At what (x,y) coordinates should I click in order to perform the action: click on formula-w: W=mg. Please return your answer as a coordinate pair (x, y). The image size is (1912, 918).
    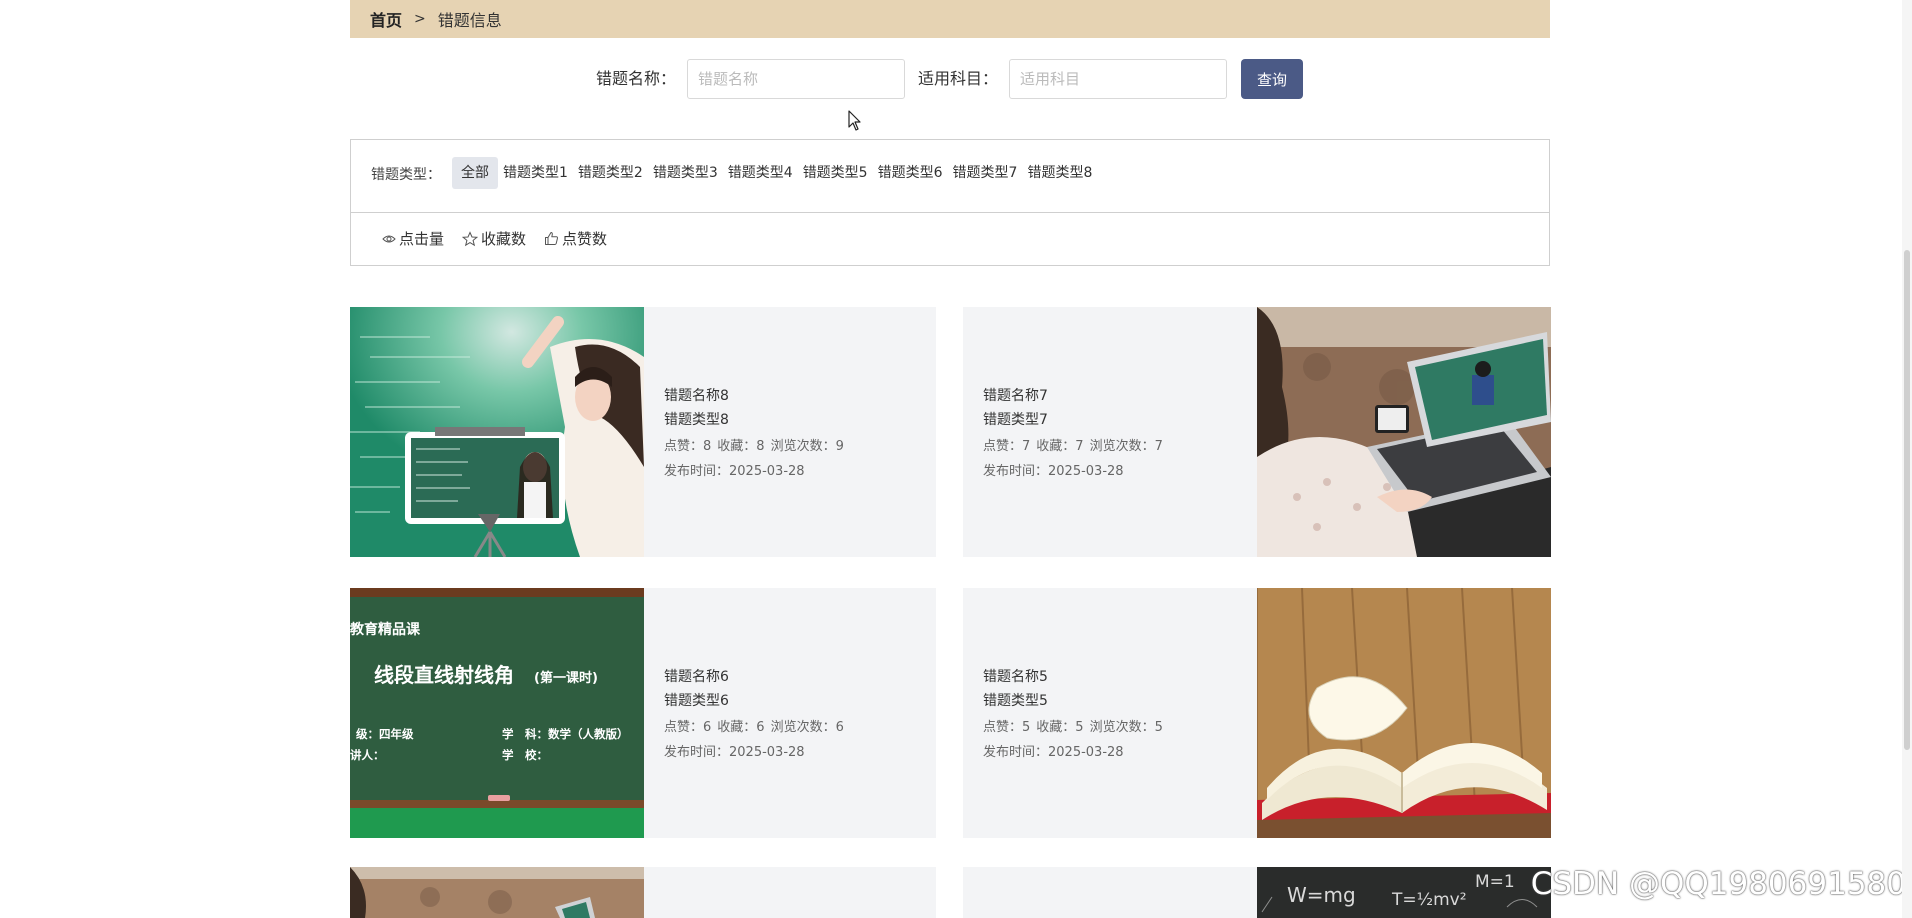
    Looking at the image, I should click on (1321, 895).